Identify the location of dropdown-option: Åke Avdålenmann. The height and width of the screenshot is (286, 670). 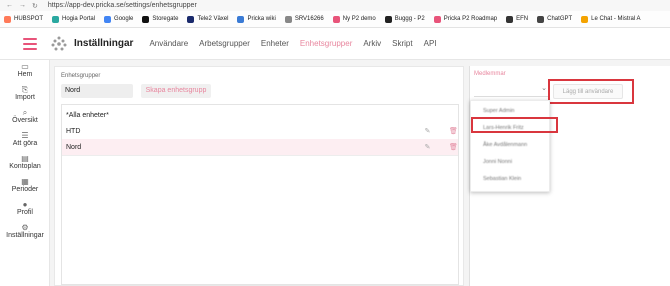
(511, 145).